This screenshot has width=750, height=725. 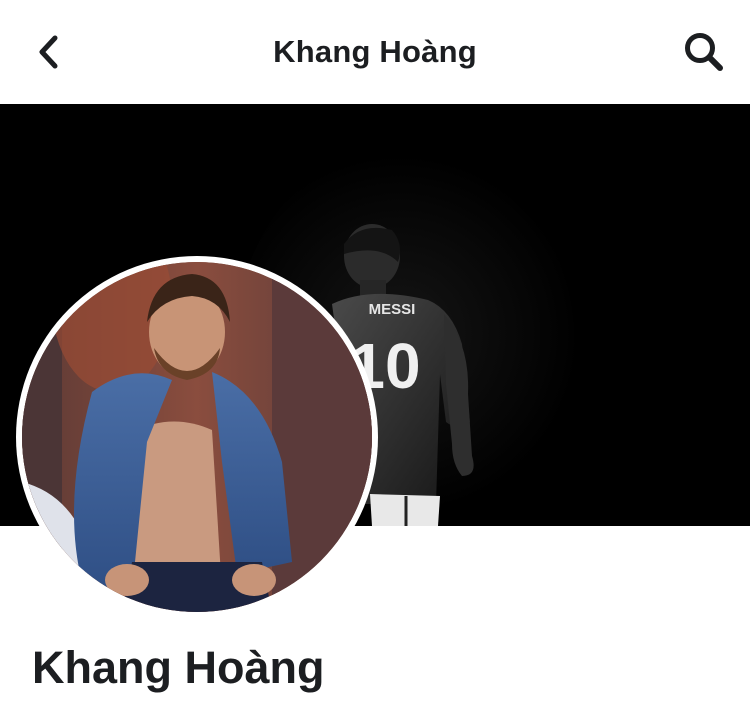 I want to click on nav-title: Khang Hoàng, so click(x=375, y=51).